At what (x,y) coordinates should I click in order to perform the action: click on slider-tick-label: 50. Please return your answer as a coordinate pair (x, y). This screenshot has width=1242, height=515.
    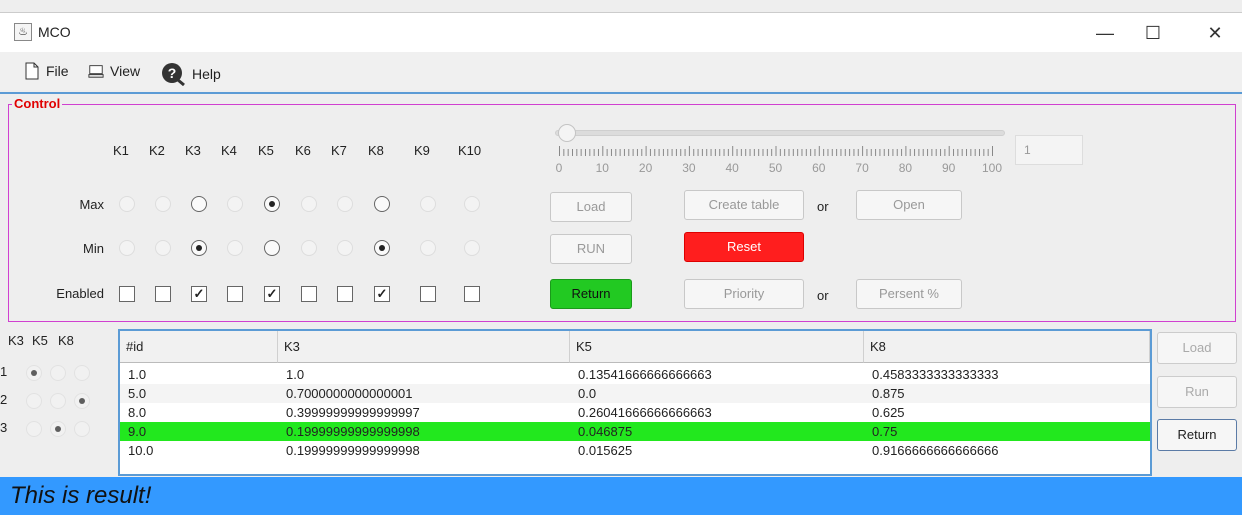
    Looking at the image, I should click on (775, 168).